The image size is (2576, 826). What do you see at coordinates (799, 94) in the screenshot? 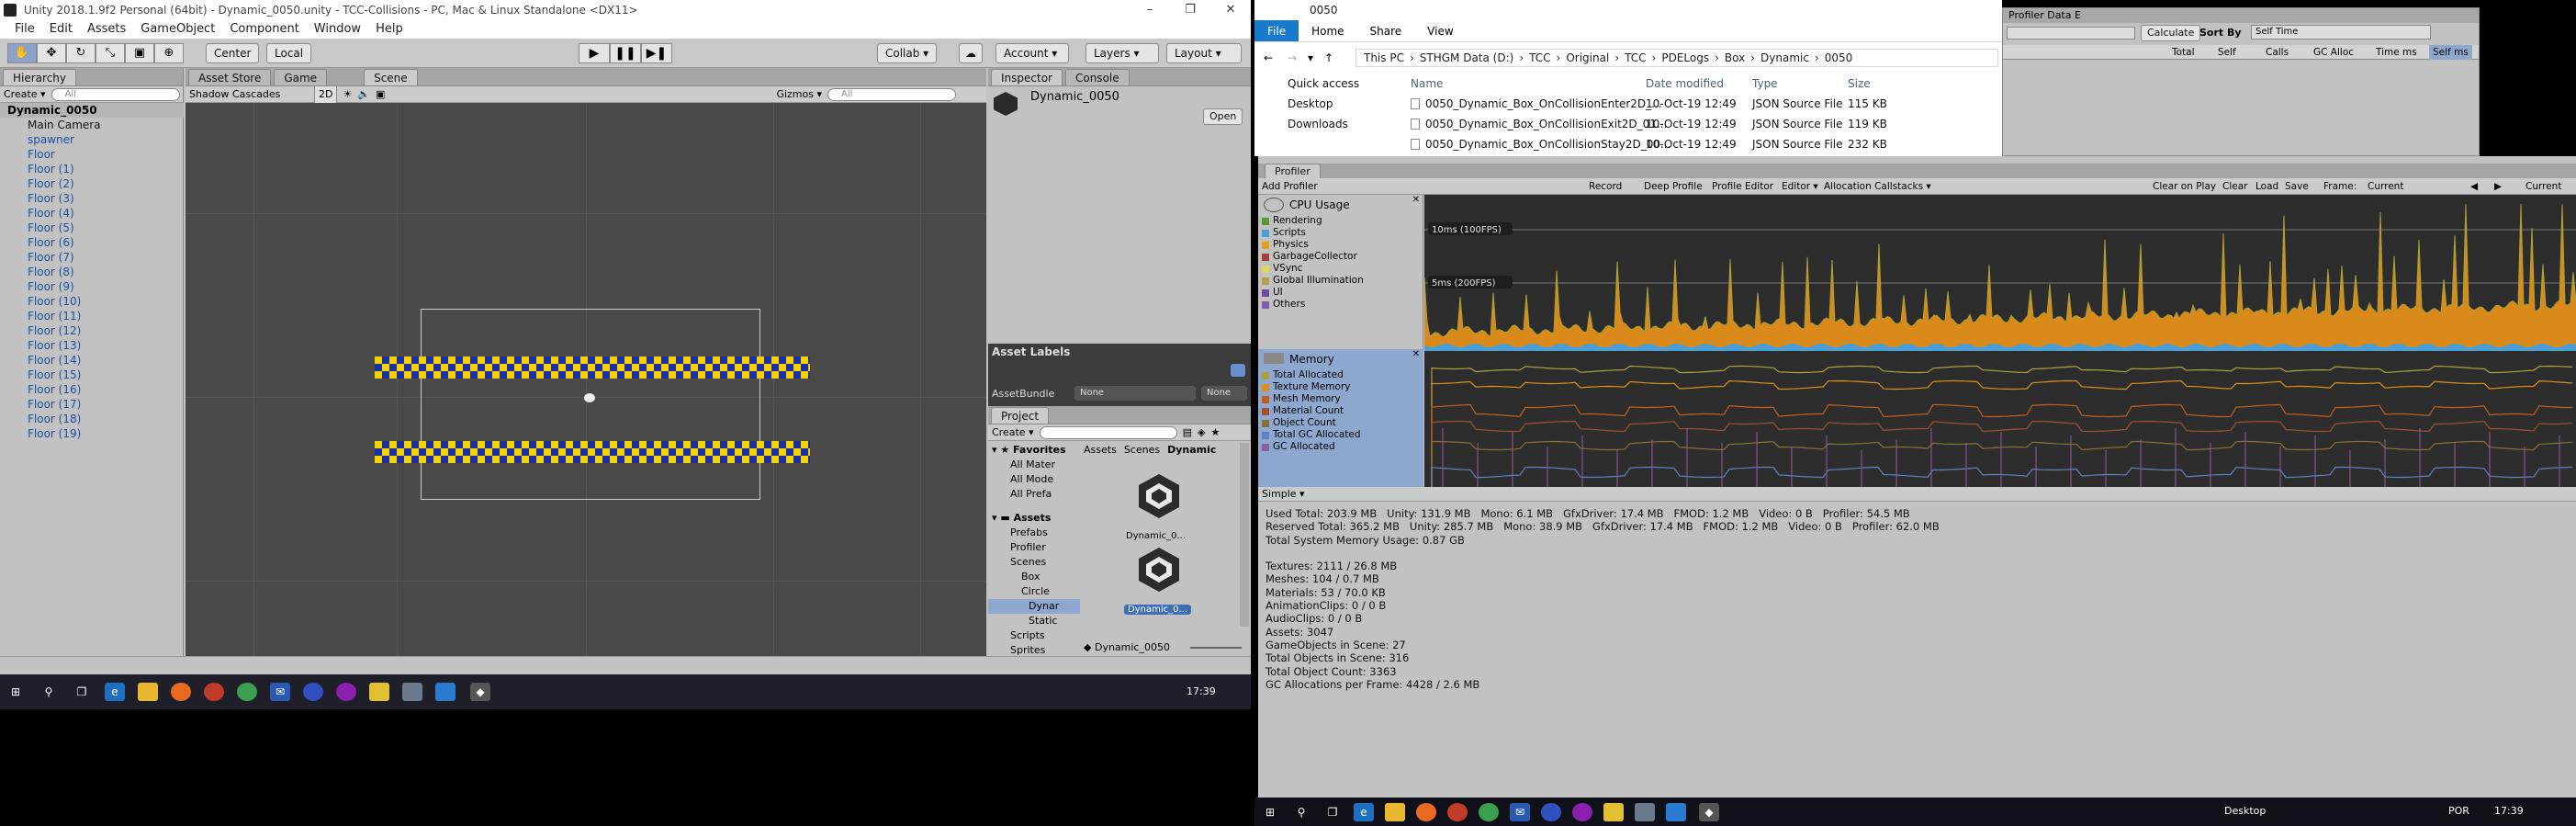
I see `gizmos-dropdown: Gizmos ▾` at bounding box center [799, 94].